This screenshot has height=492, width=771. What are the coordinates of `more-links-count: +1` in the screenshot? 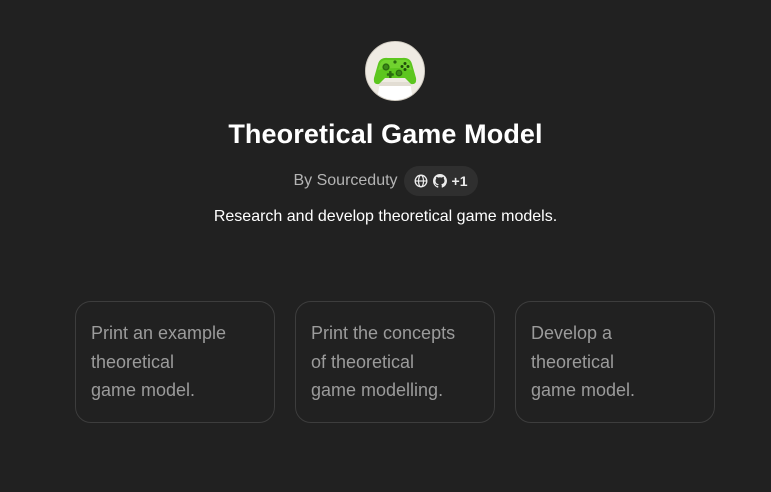 It's located at (459, 181).